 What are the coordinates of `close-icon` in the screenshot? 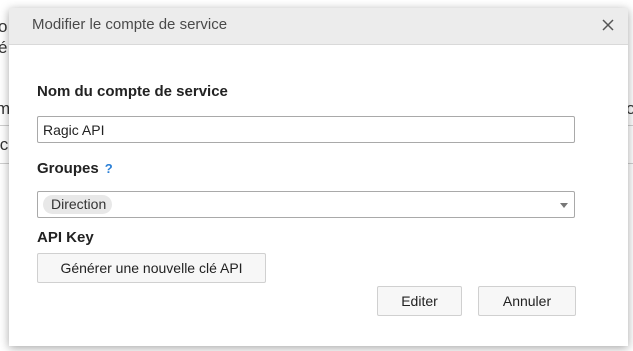 It's located at (608, 25).